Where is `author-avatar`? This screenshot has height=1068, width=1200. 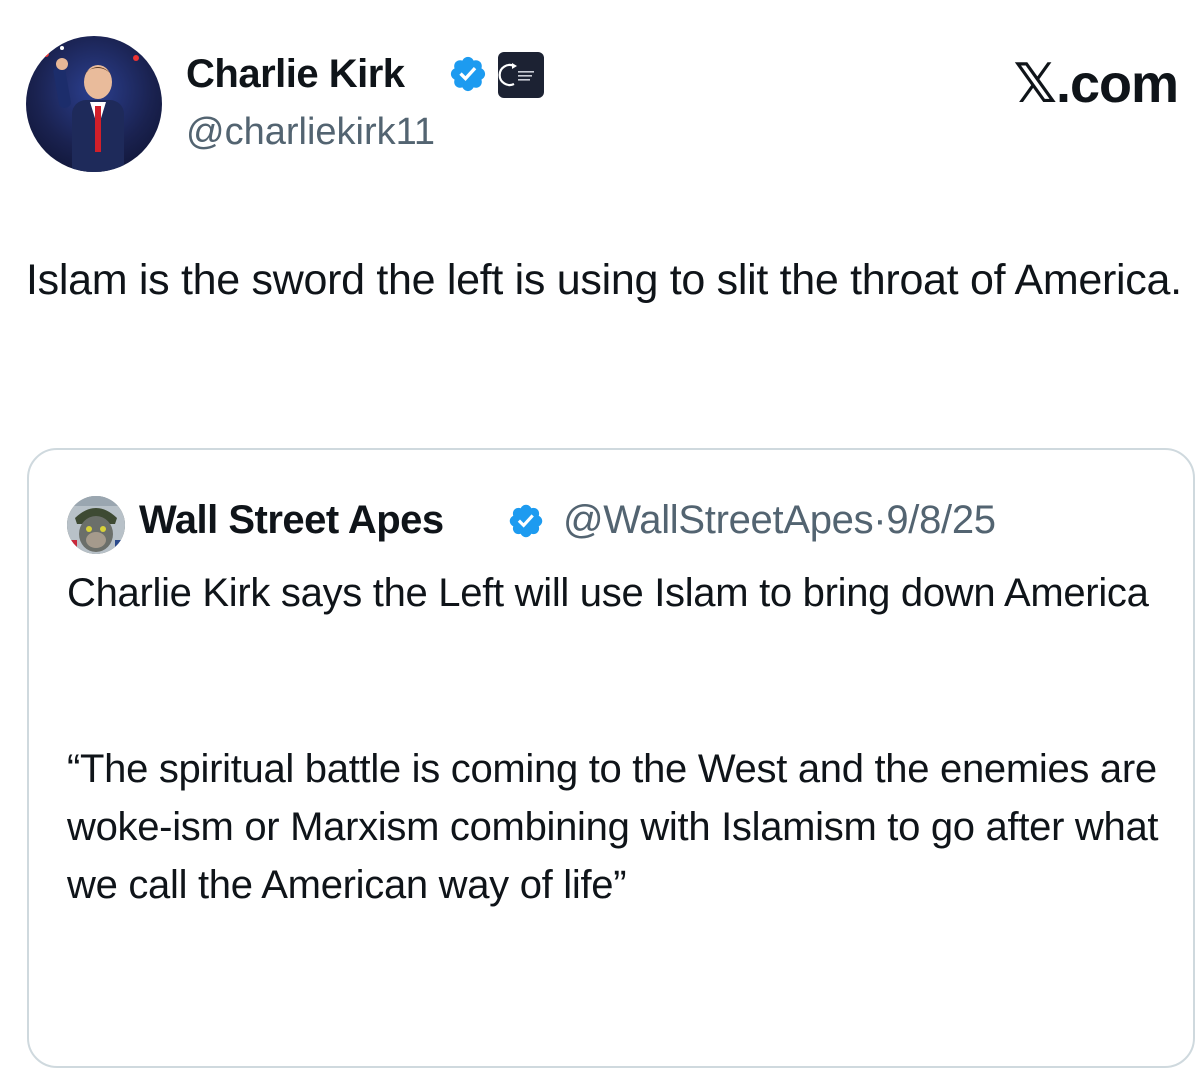 author-avatar is located at coordinates (94, 104).